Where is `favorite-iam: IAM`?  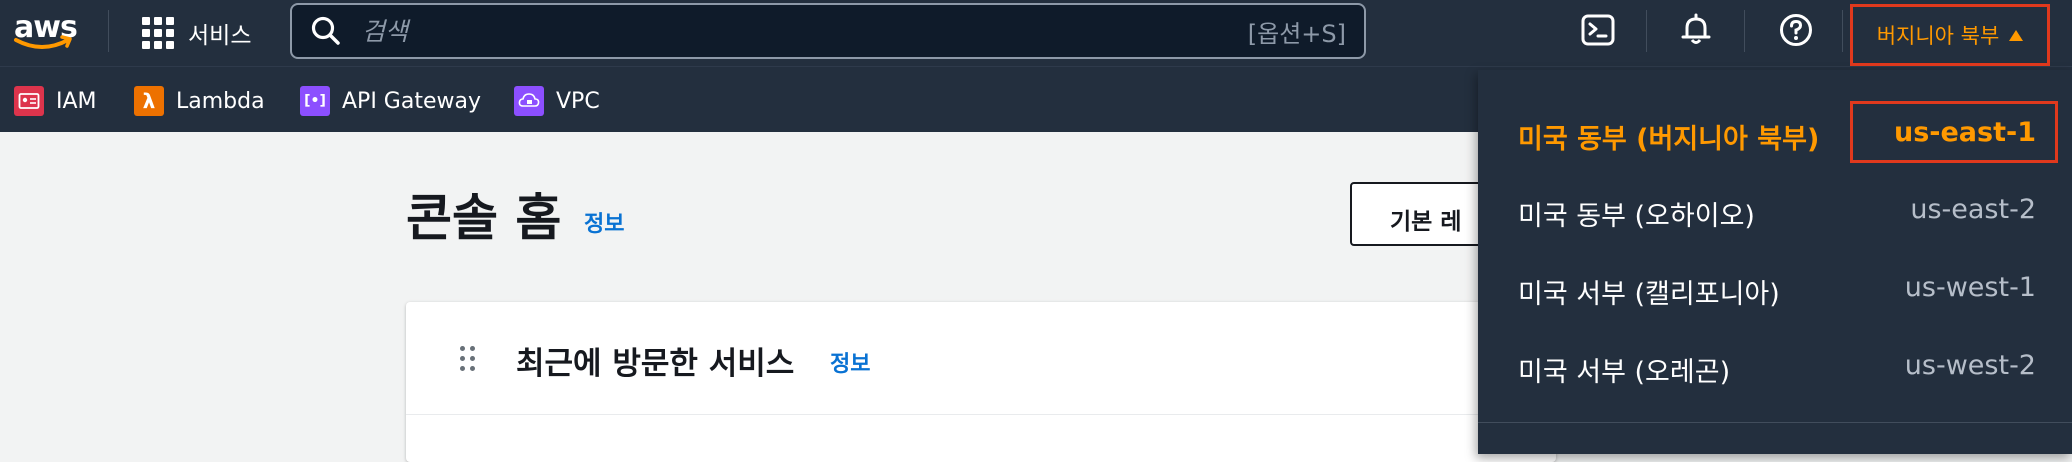
favorite-iam: IAM is located at coordinates (55, 101).